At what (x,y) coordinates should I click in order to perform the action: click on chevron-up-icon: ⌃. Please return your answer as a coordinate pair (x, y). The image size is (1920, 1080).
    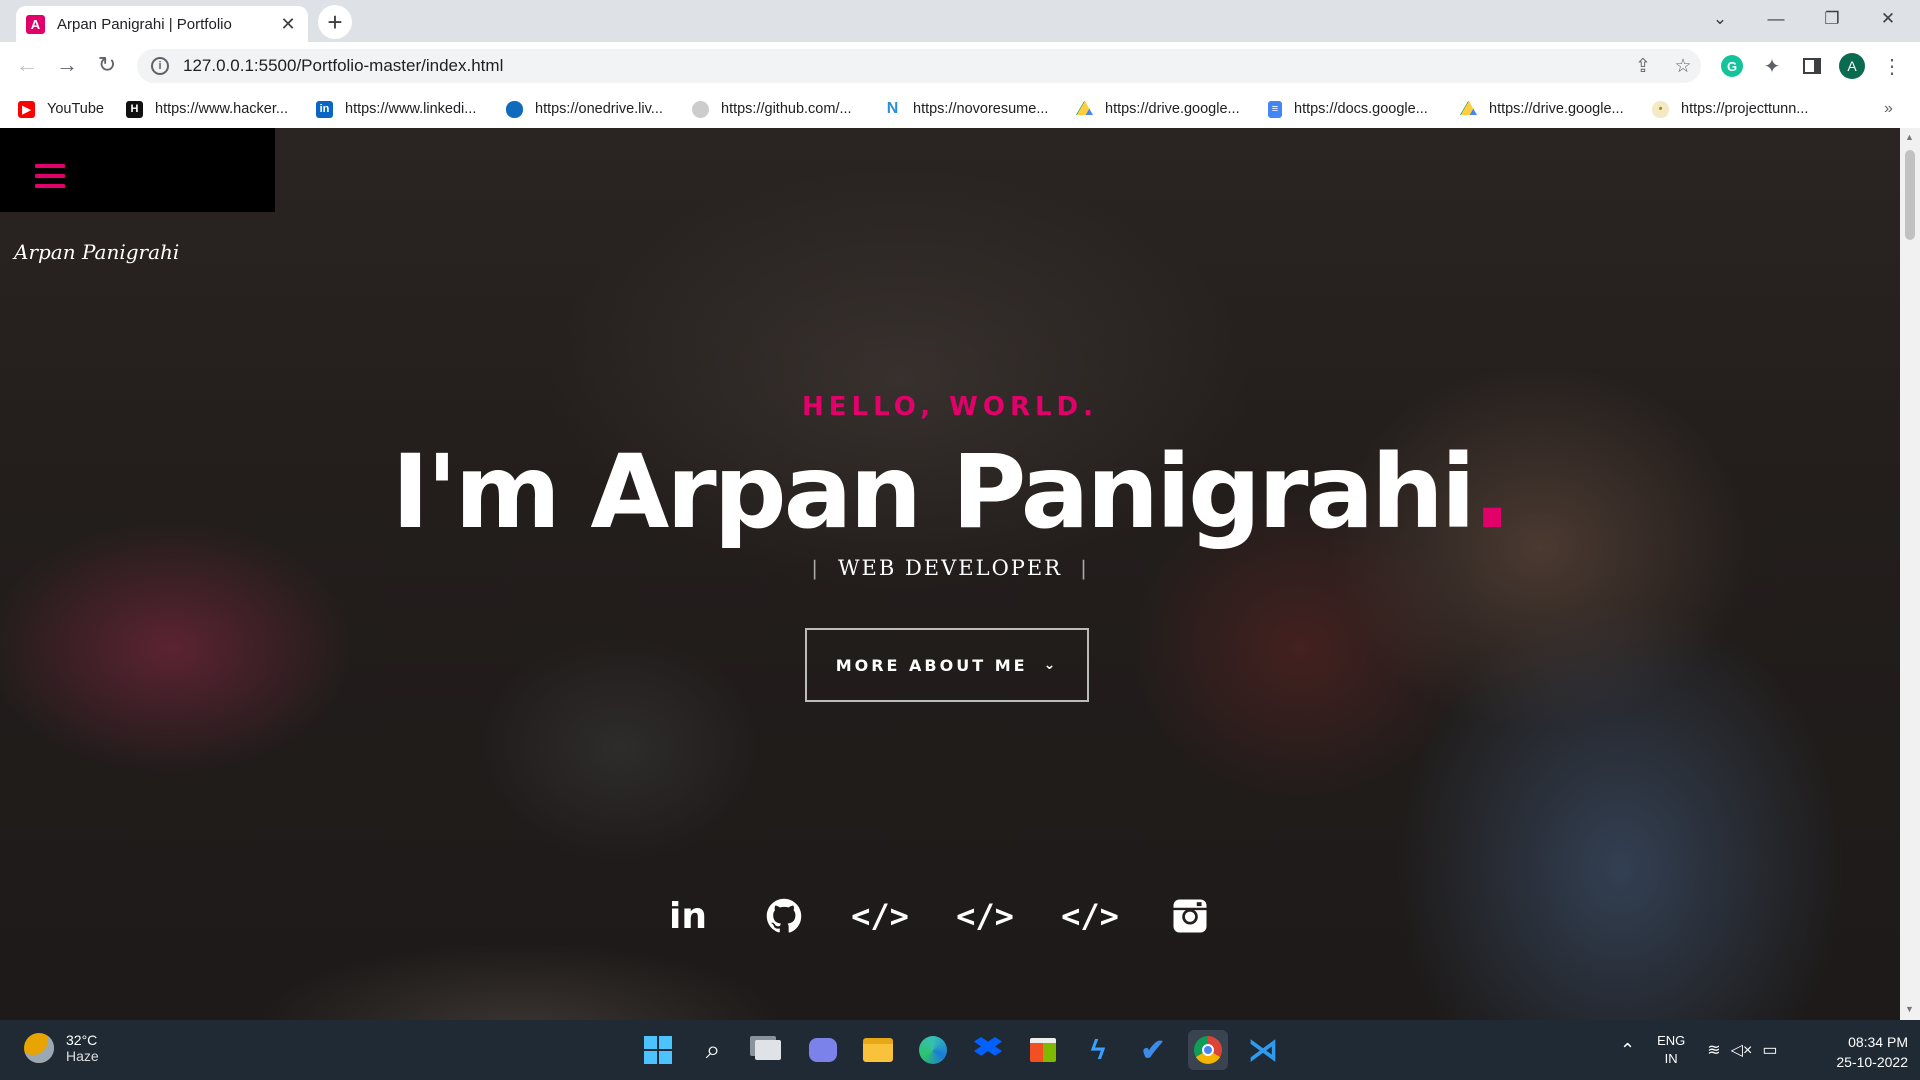
    Looking at the image, I should click on (1627, 1050).